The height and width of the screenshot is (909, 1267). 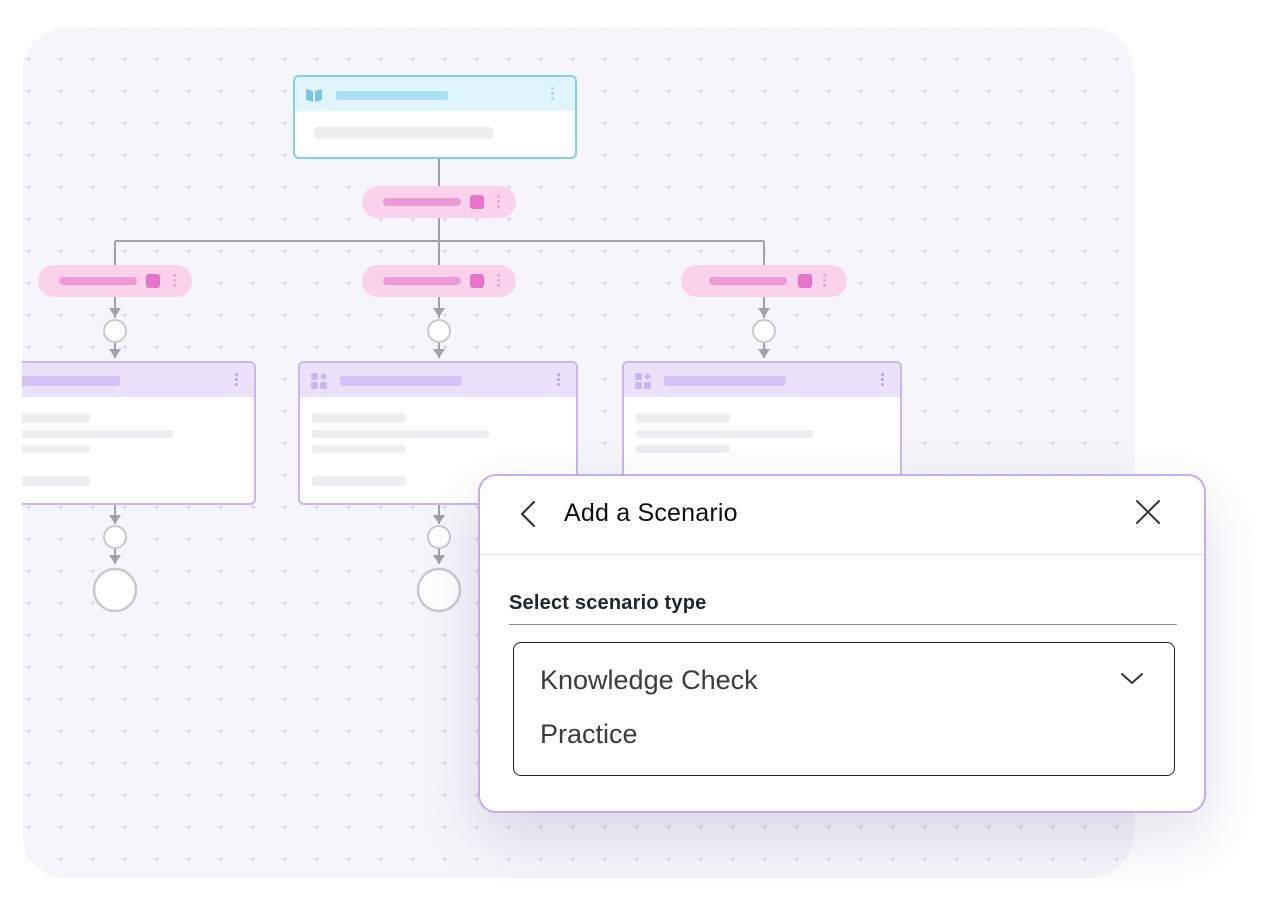 What do you see at coordinates (649, 680) in the screenshot?
I see `select-option-knowledge-check: Knowledge Check` at bounding box center [649, 680].